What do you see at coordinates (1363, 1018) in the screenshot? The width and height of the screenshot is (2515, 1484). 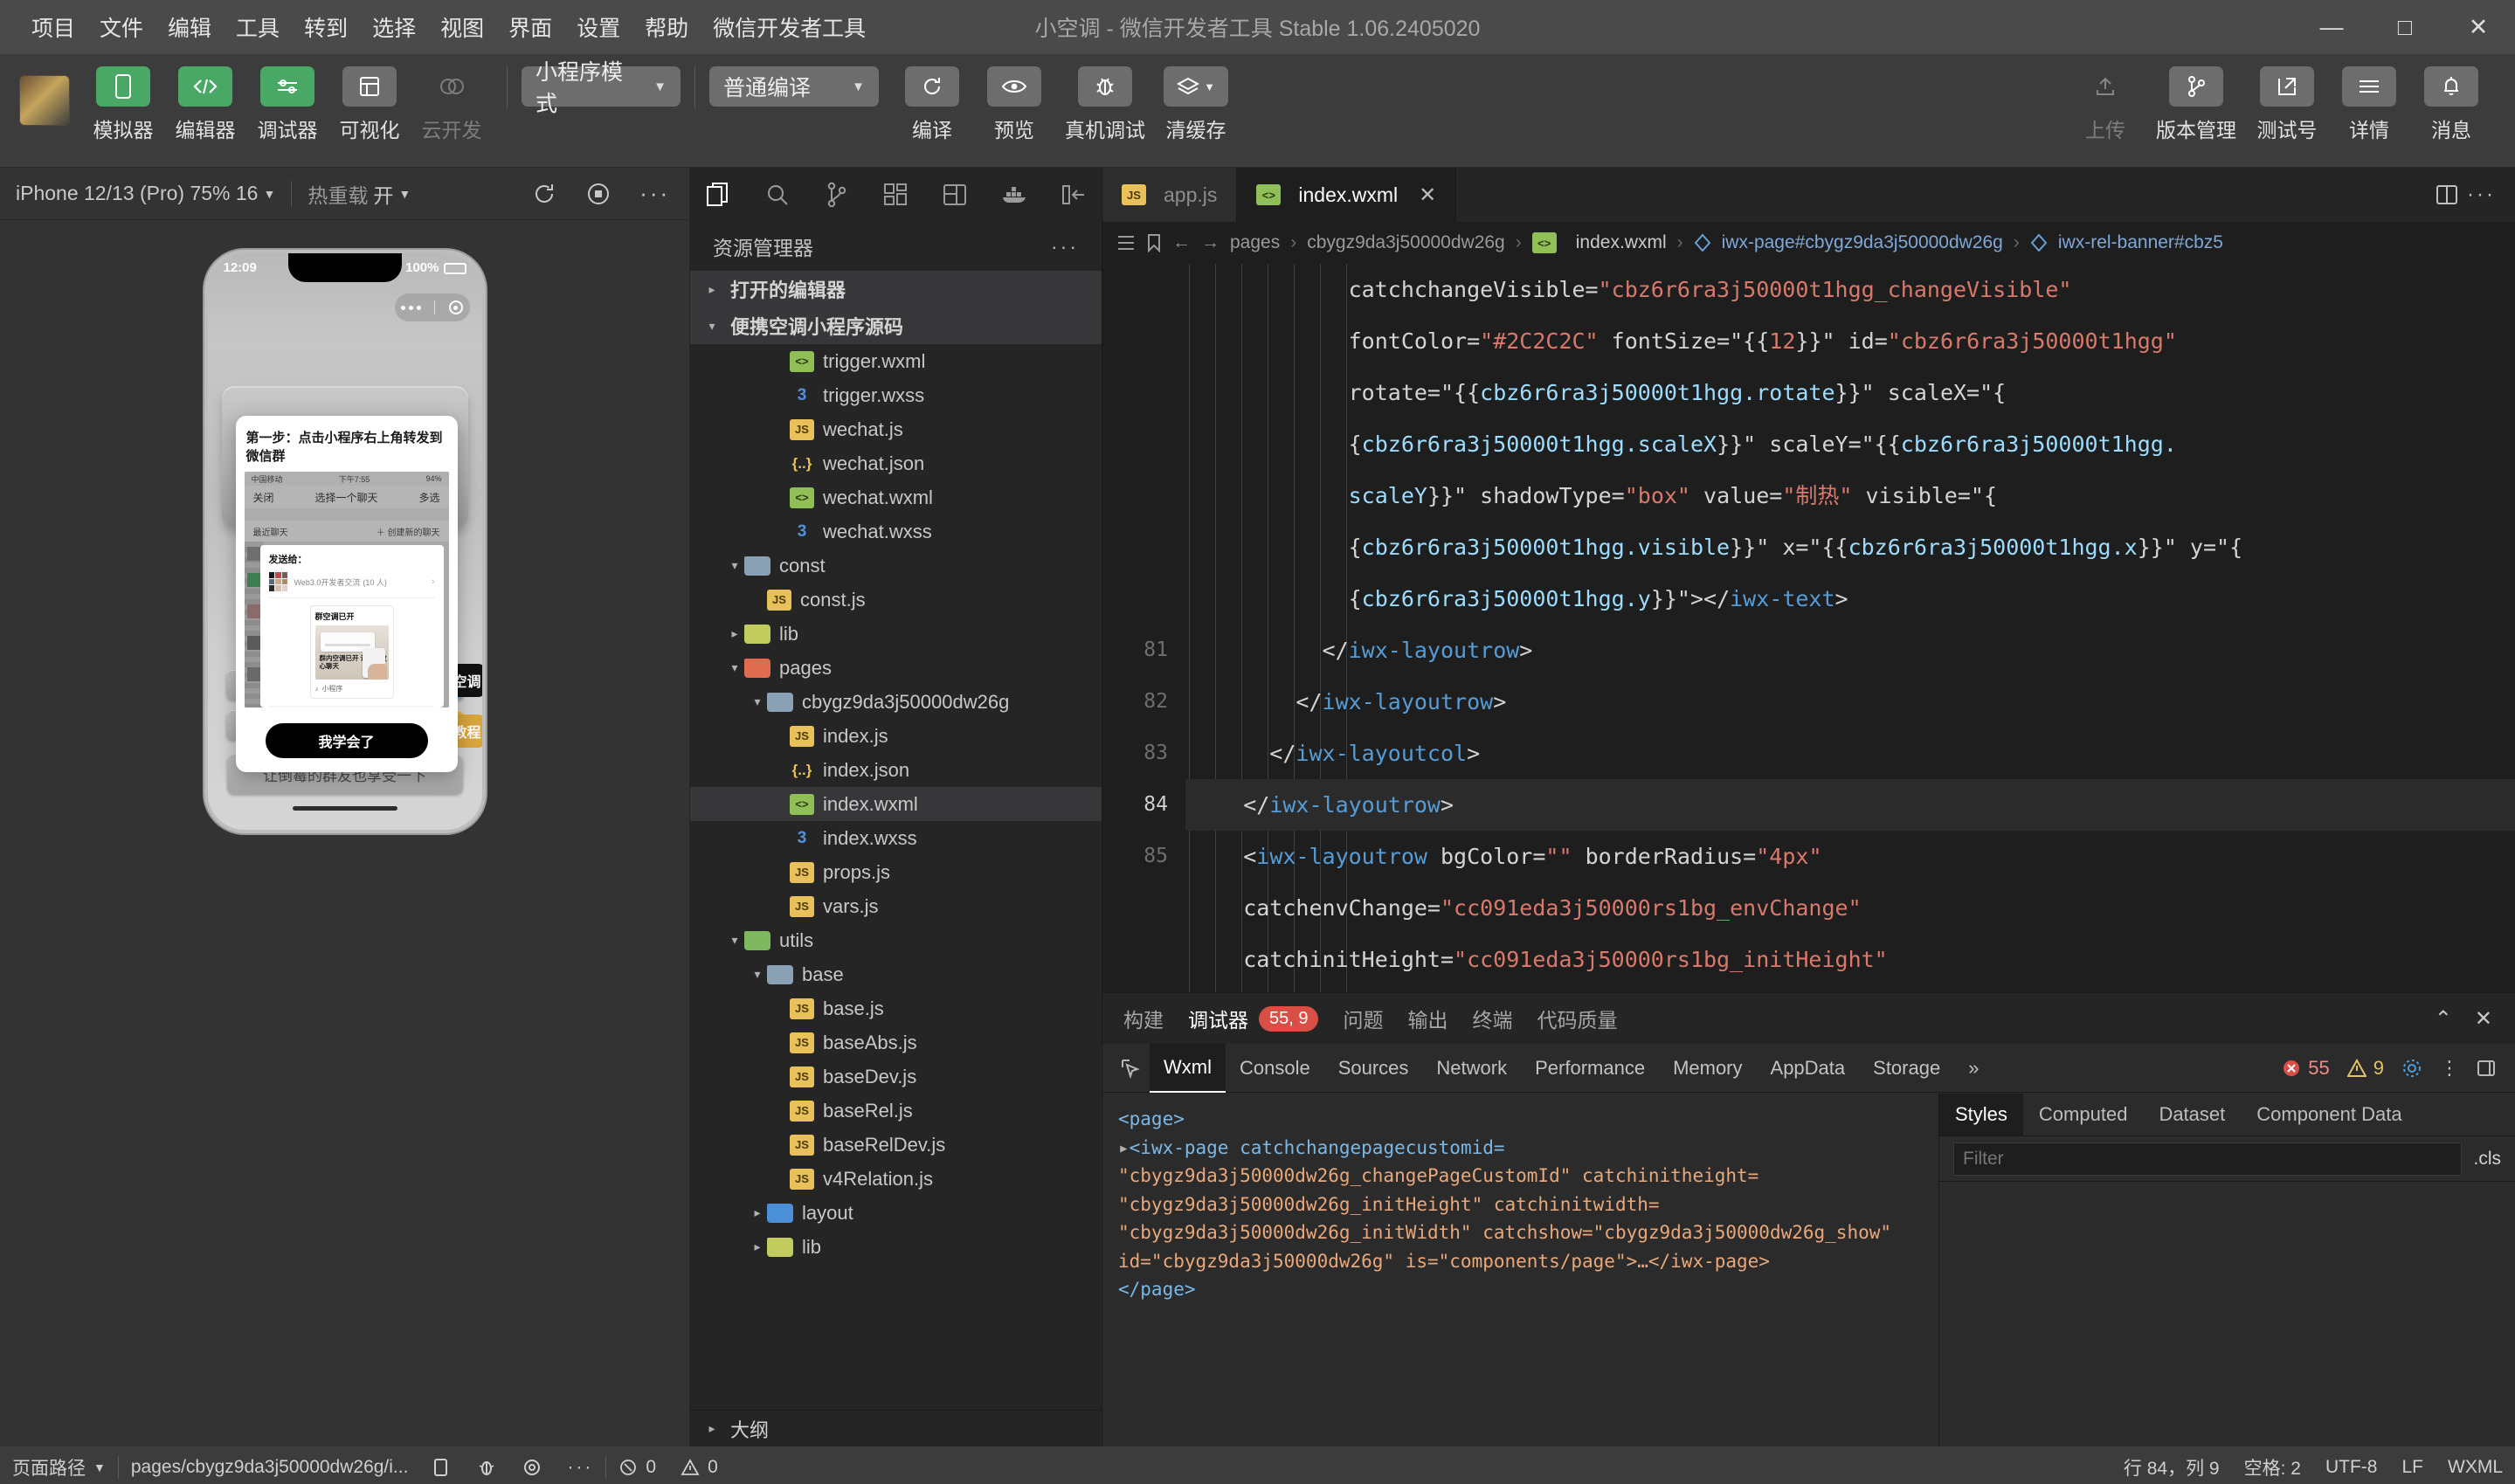 I see `panel-tab-problems: 问题` at bounding box center [1363, 1018].